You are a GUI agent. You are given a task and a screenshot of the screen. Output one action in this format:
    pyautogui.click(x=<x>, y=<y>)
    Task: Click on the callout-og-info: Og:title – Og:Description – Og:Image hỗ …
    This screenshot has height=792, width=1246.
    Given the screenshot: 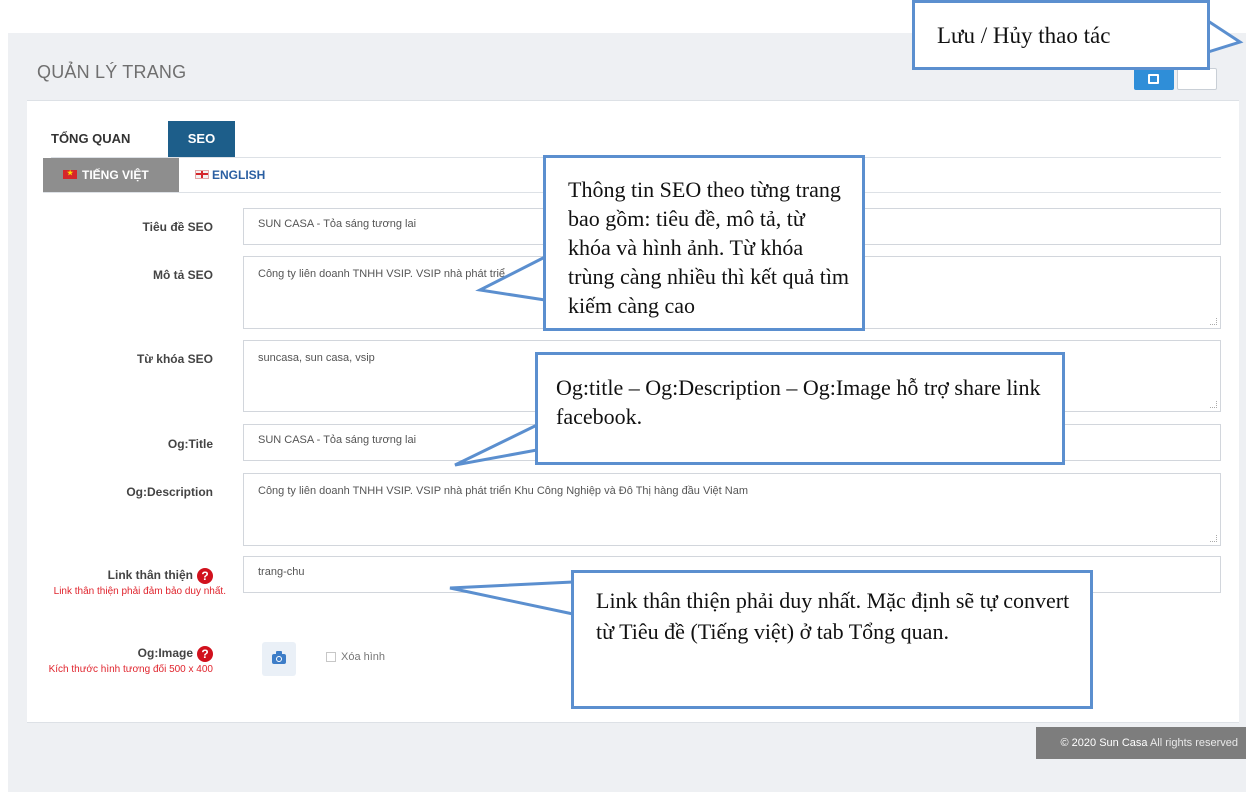 What is the action you would take?
    pyautogui.click(x=800, y=408)
    